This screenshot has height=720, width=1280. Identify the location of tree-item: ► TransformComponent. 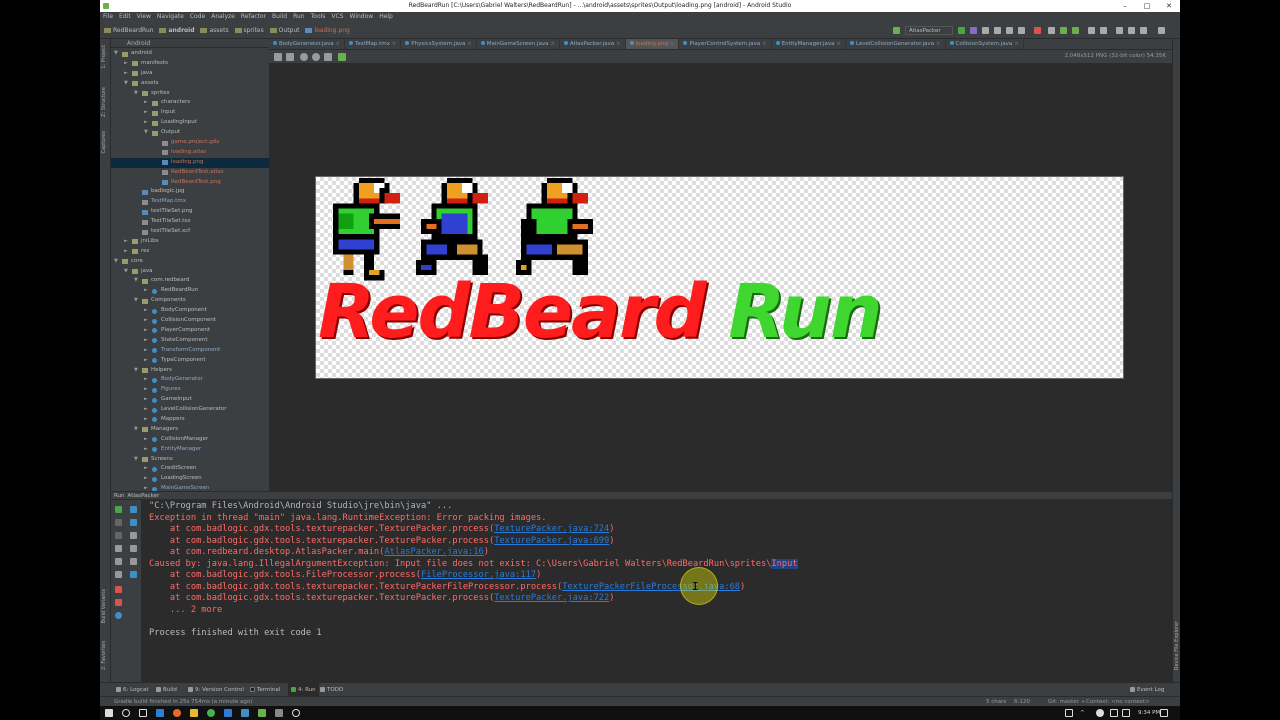
(190, 351).